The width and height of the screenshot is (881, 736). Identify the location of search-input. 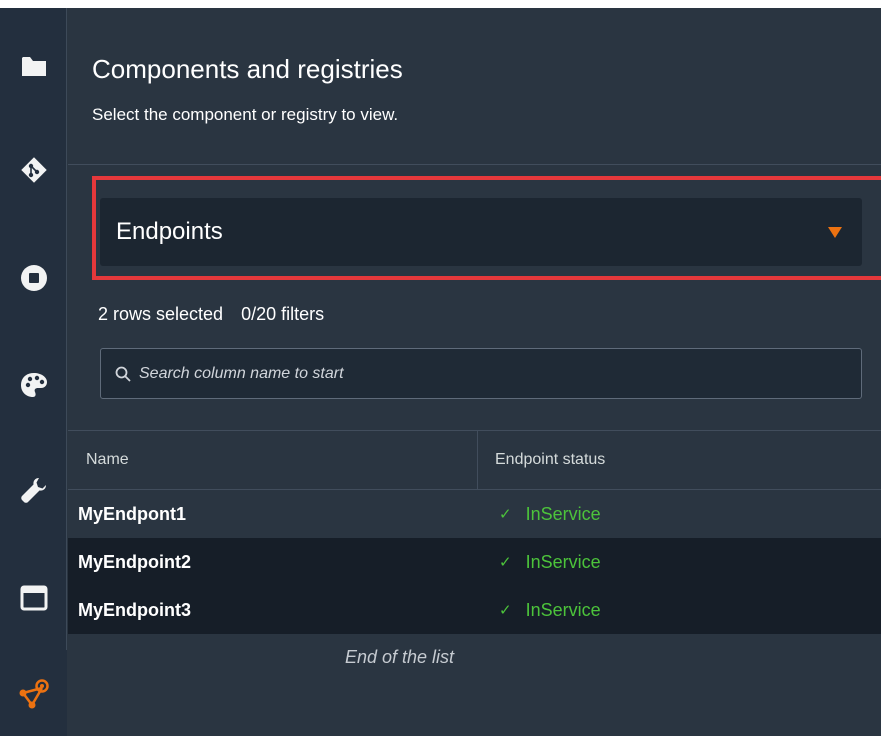
(484, 373).